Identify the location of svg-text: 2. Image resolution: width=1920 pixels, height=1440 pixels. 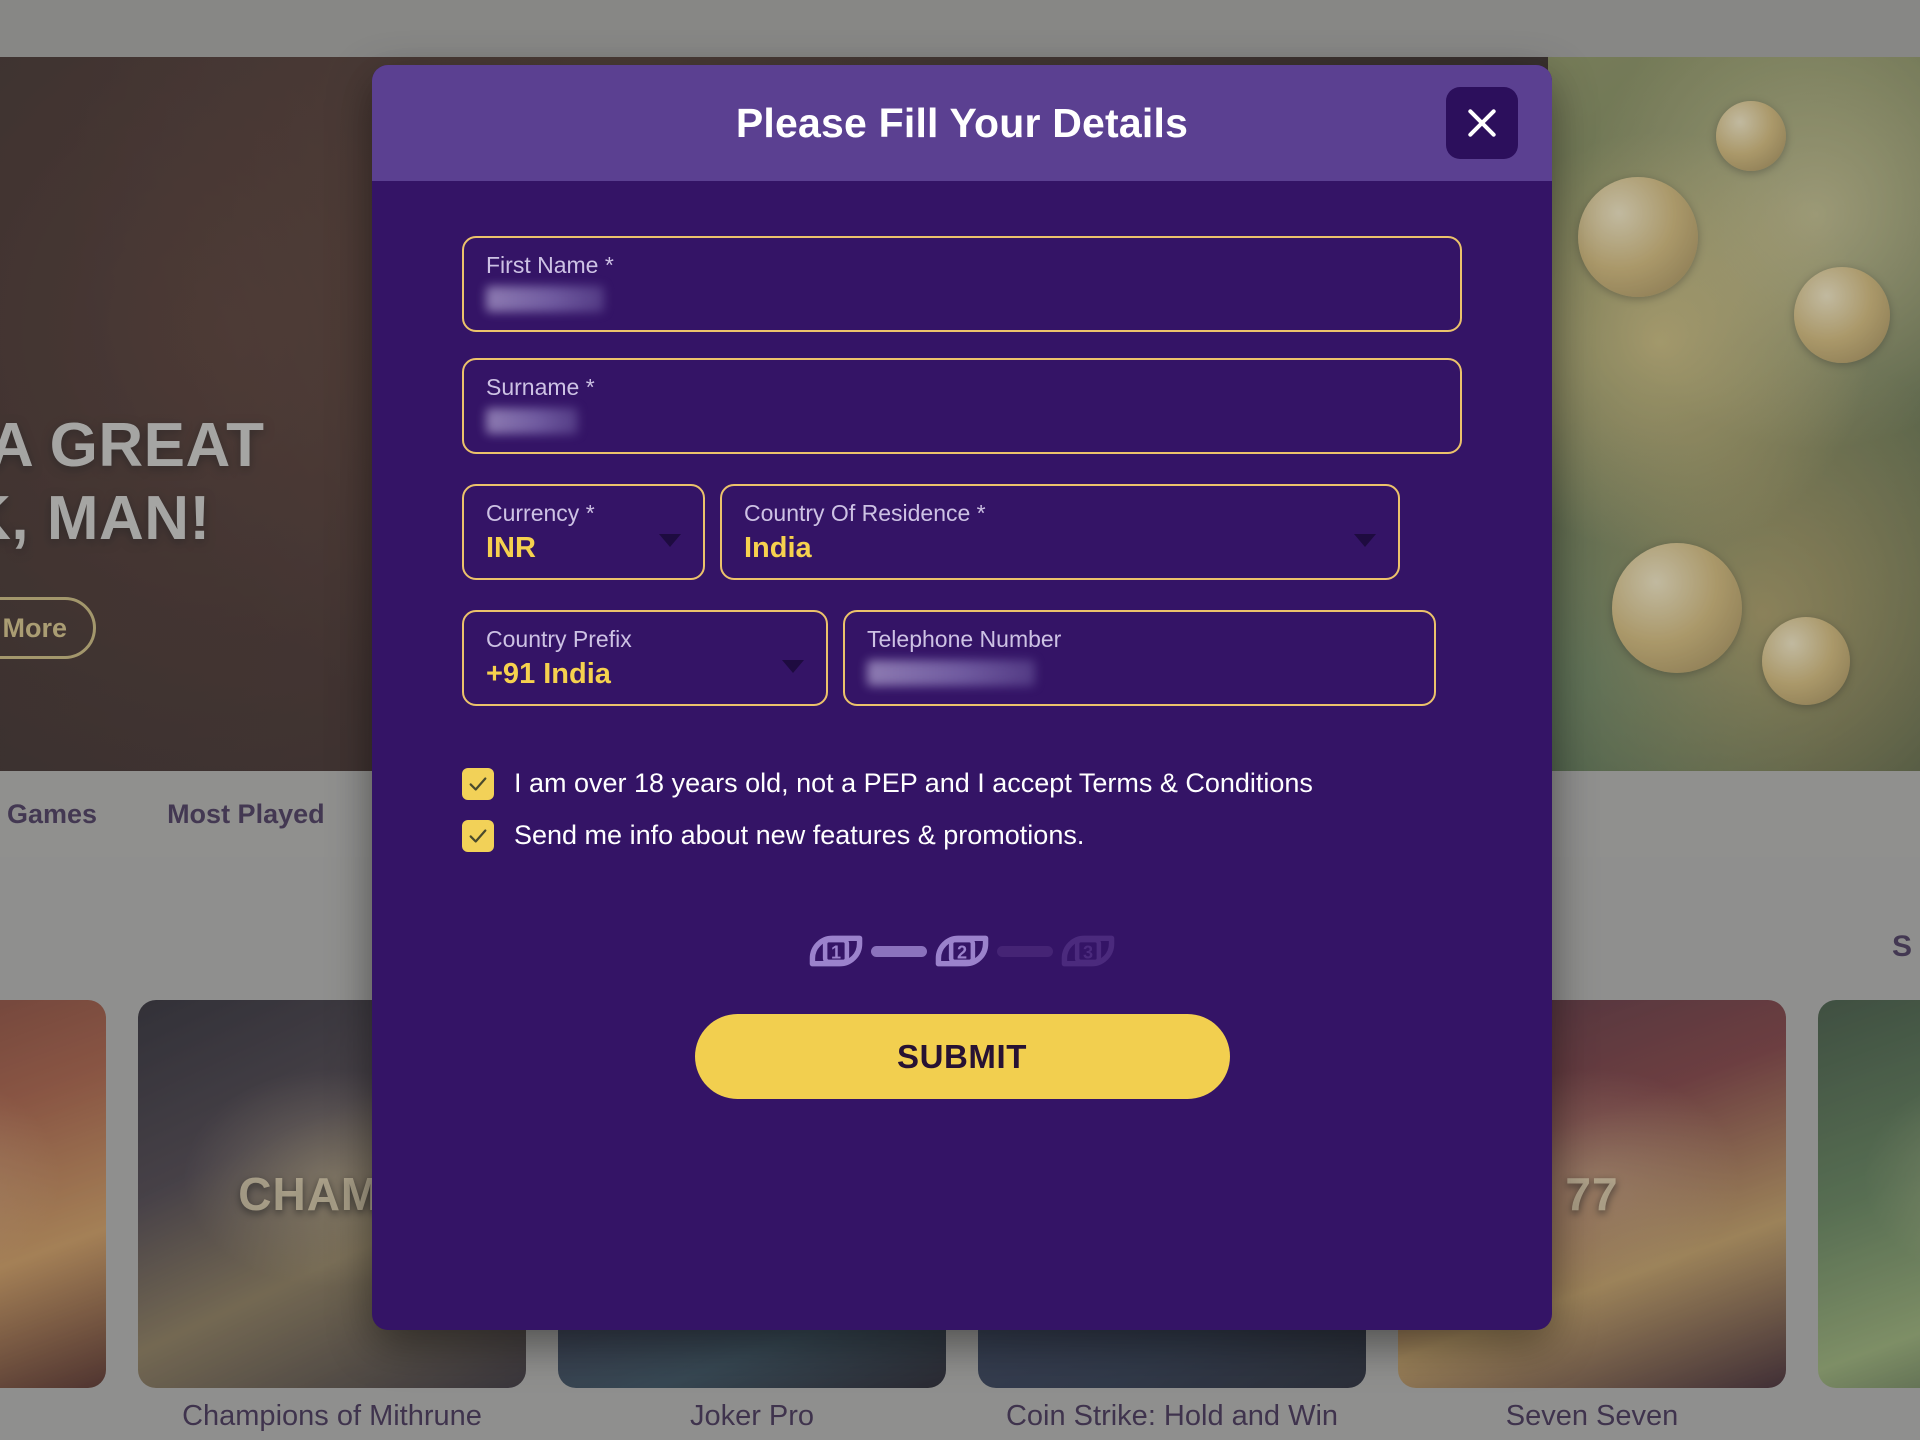
(962, 952).